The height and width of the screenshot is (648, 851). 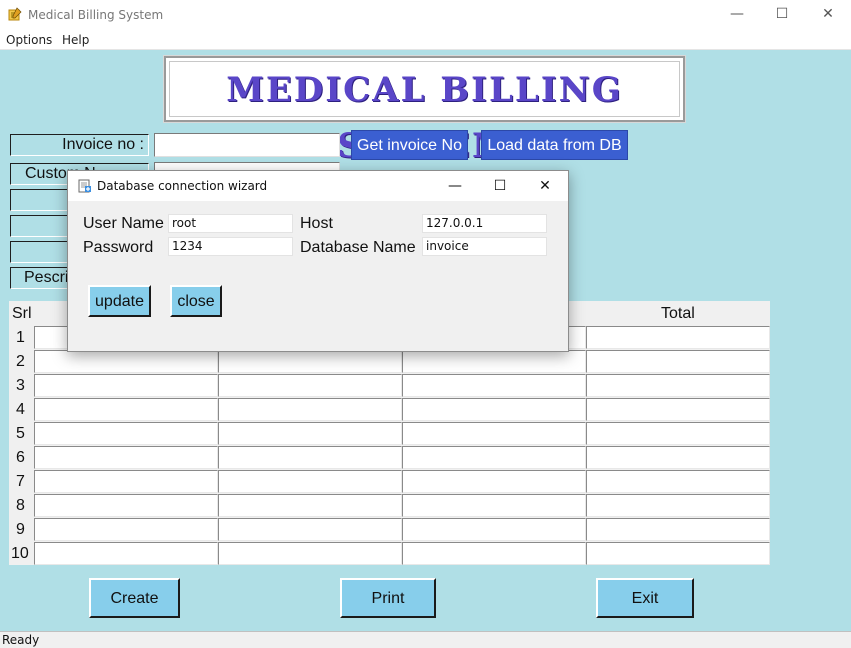 I want to click on srl-header: Srl, so click(x=22, y=313).